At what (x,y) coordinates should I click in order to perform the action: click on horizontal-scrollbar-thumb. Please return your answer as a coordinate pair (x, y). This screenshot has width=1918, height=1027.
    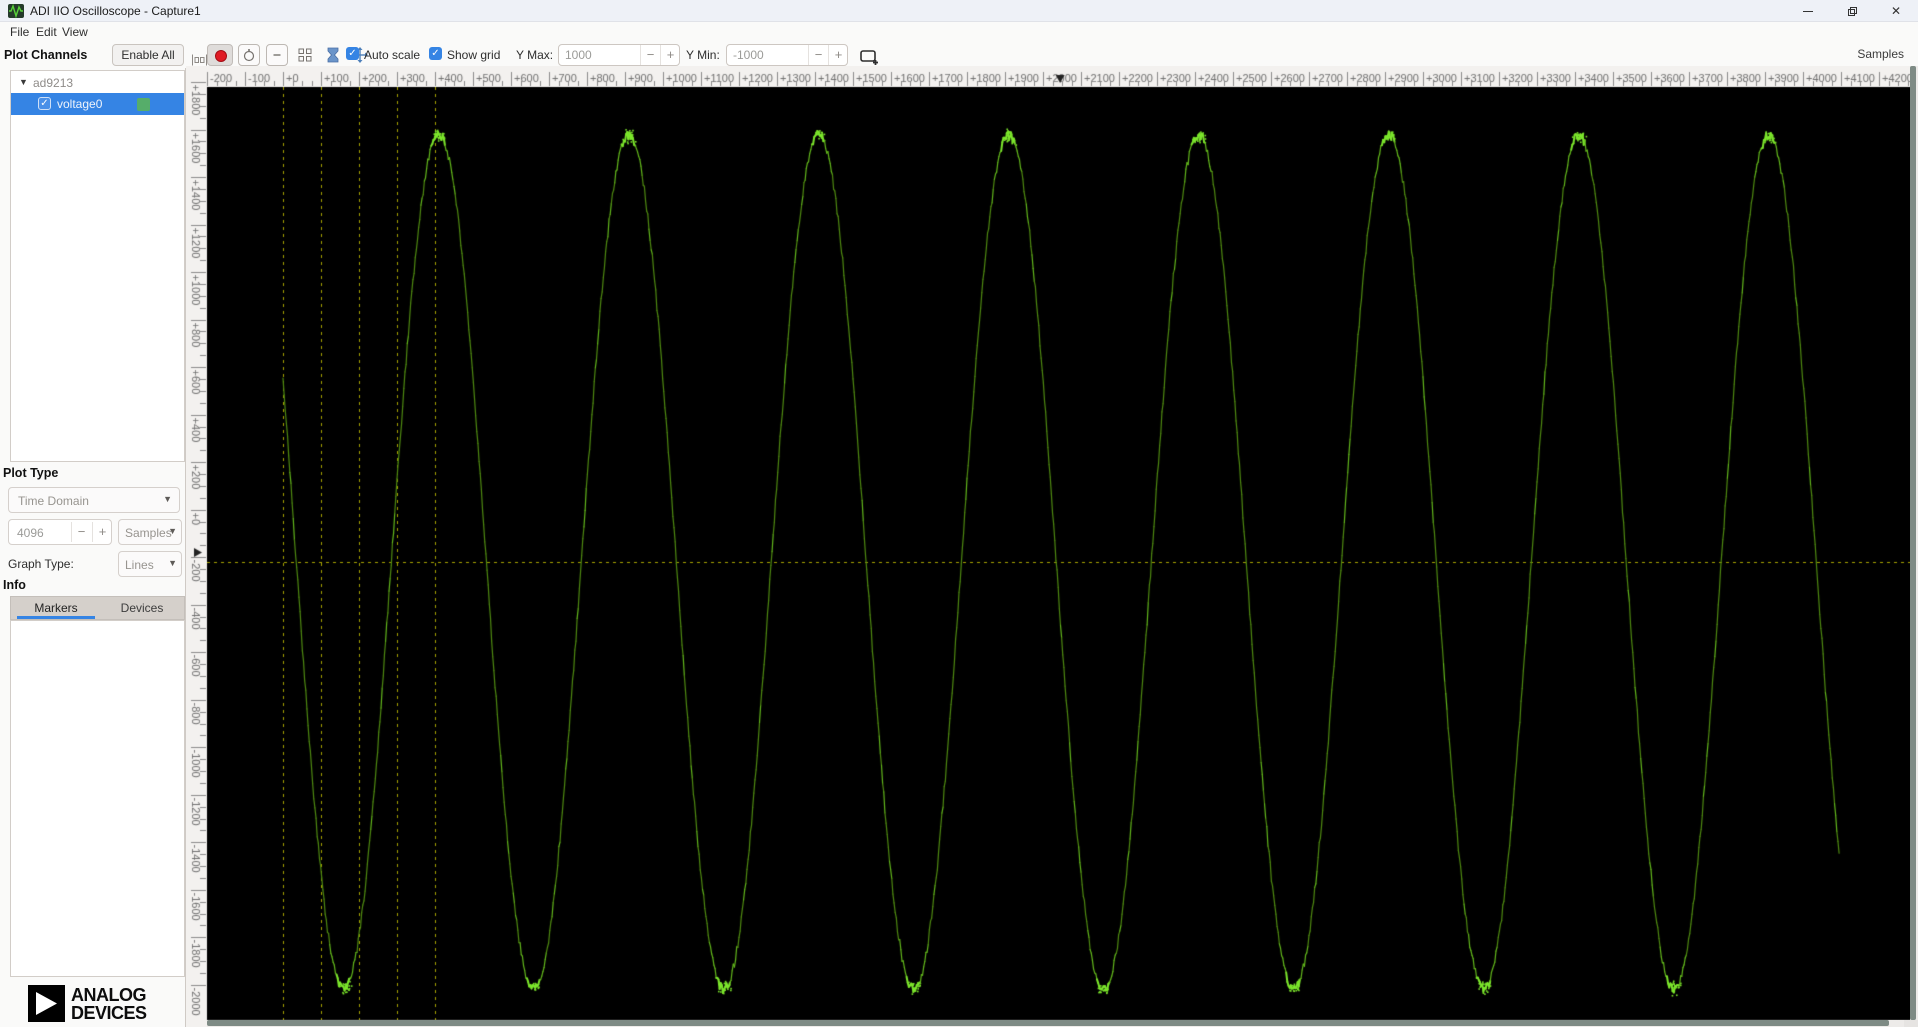
    Looking at the image, I should click on (1048, 1023).